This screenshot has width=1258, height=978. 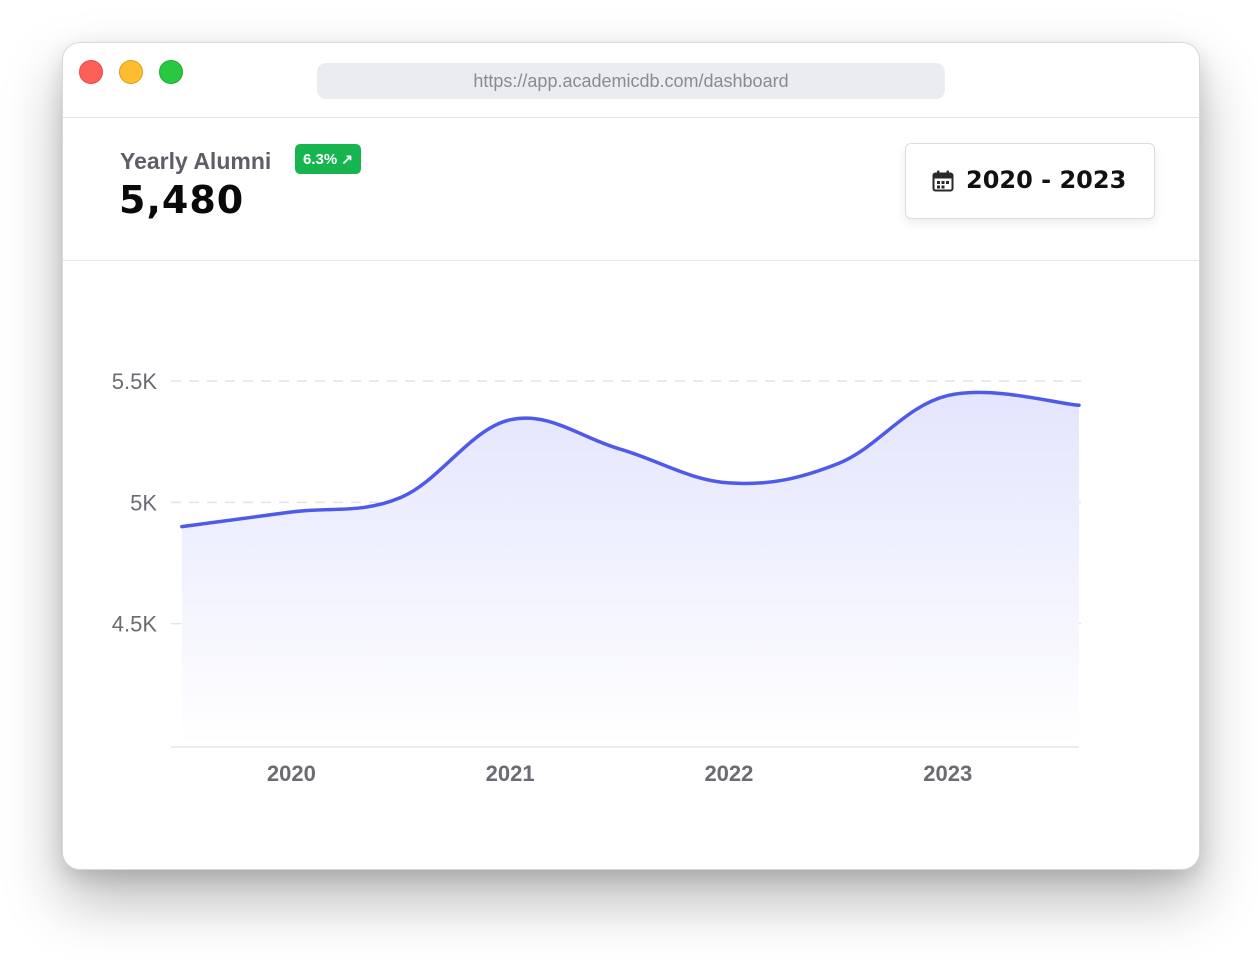 What do you see at coordinates (947, 773) in the screenshot?
I see `x-tick-label-2023: 2023` at bounding box center [947, 773].